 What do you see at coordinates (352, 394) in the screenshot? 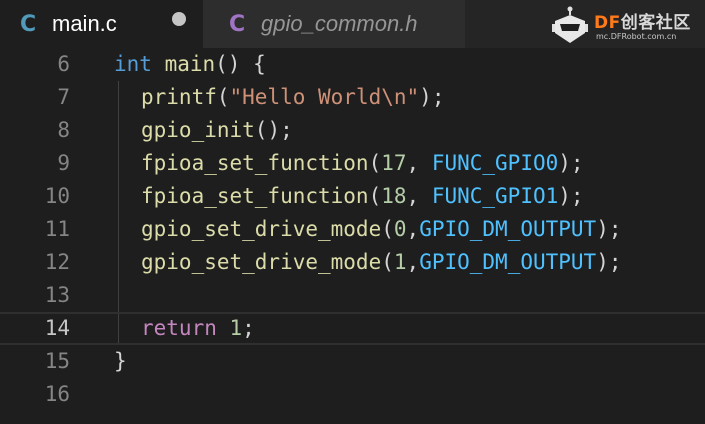
I see `code-line: 16` at bounding box center [352, 394].